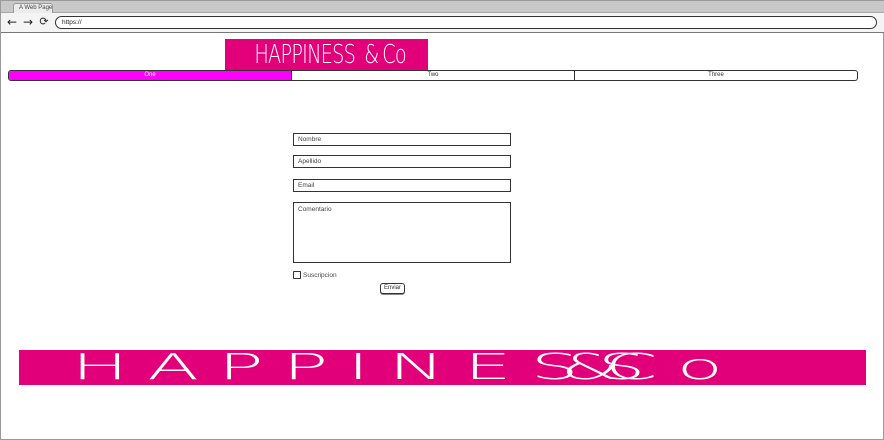  I want to click on reload-icon: ⟳, so click(44, 22).